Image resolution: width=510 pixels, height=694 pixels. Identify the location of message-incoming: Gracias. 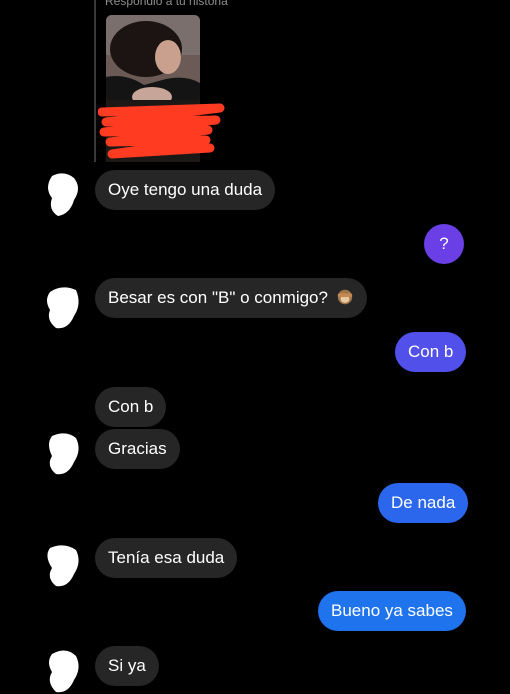
(137, 449).